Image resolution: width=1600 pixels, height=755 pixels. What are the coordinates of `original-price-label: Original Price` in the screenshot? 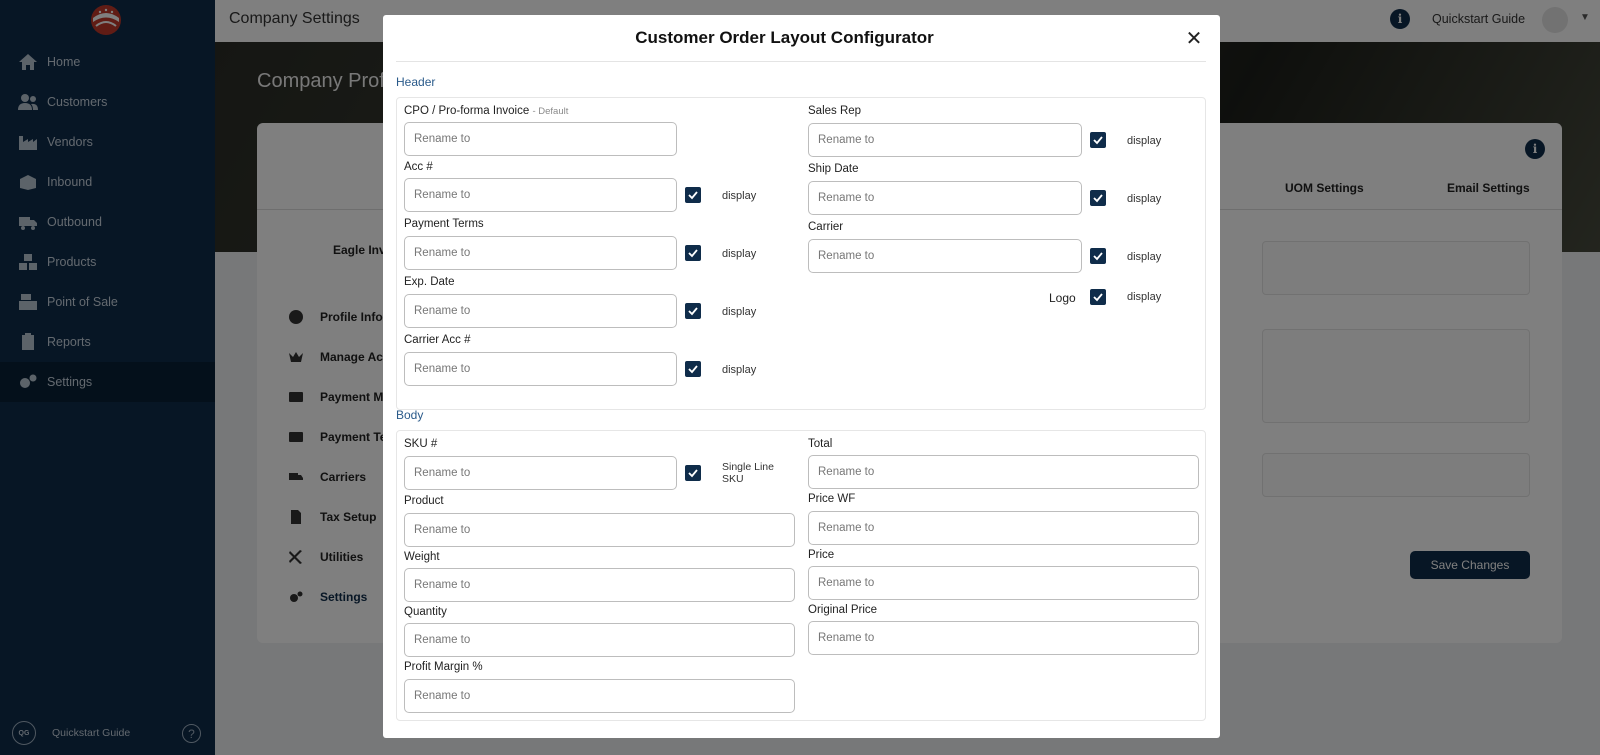 It's located at (843, 610).